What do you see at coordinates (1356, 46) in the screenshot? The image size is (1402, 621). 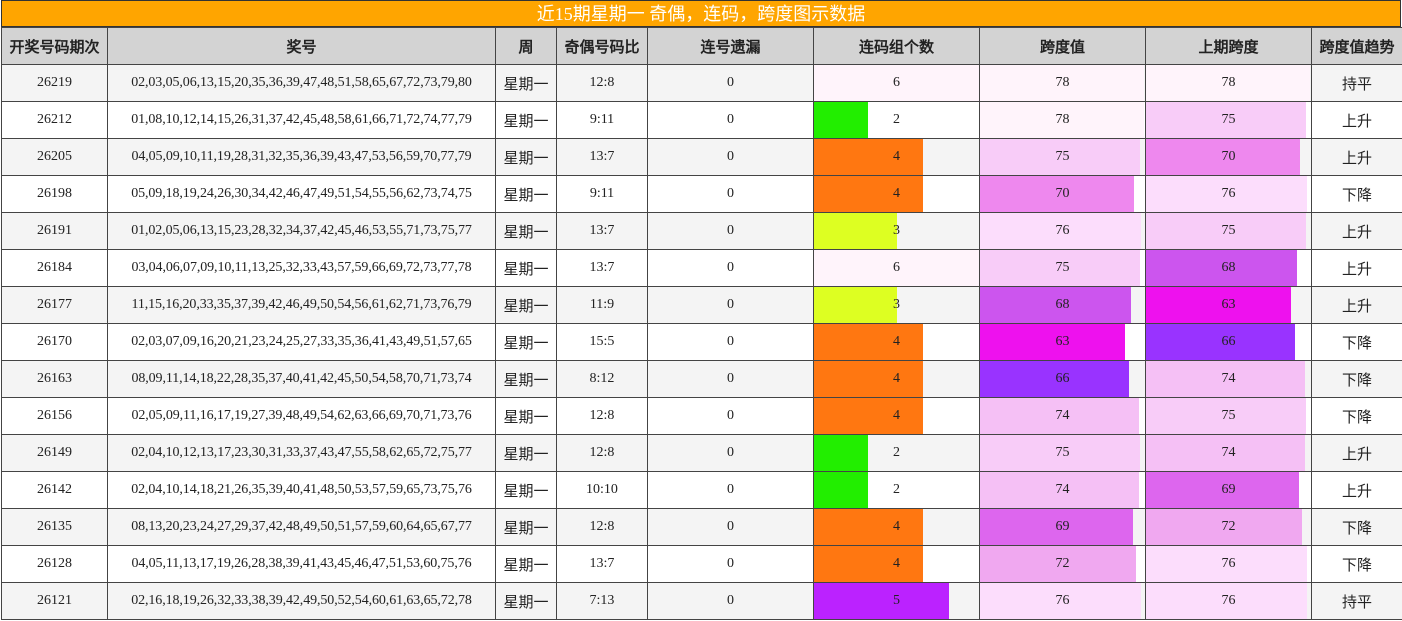 I see `header-trend: 跨度值趋势` at bounding box center [1356, 46].